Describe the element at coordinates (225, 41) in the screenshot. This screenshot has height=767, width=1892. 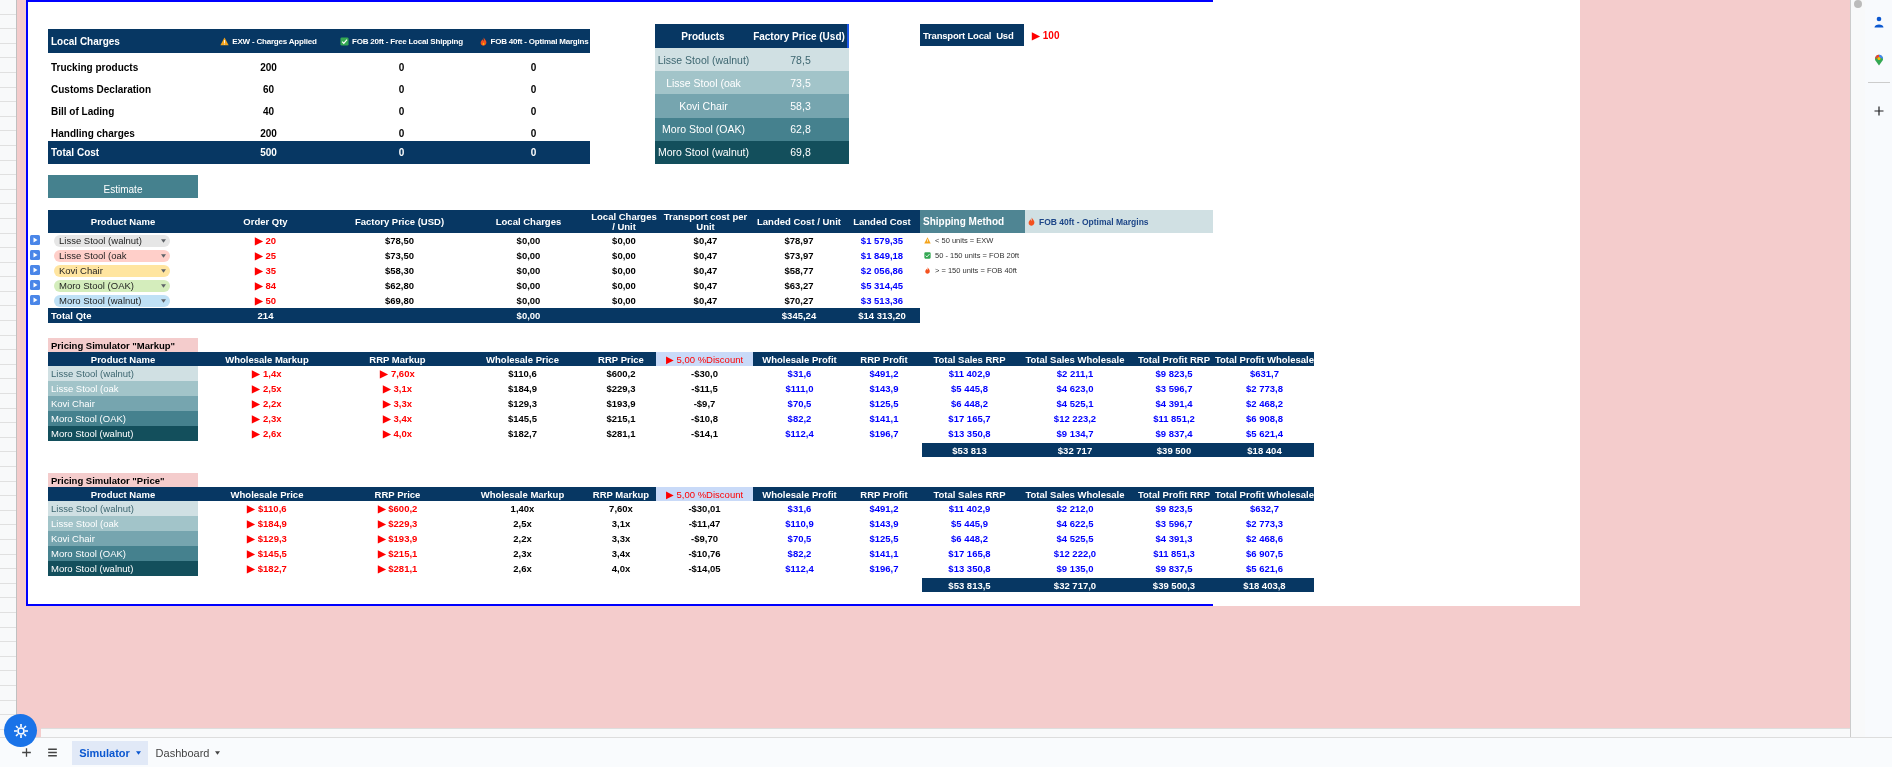
I see `warning-icon` at that location.